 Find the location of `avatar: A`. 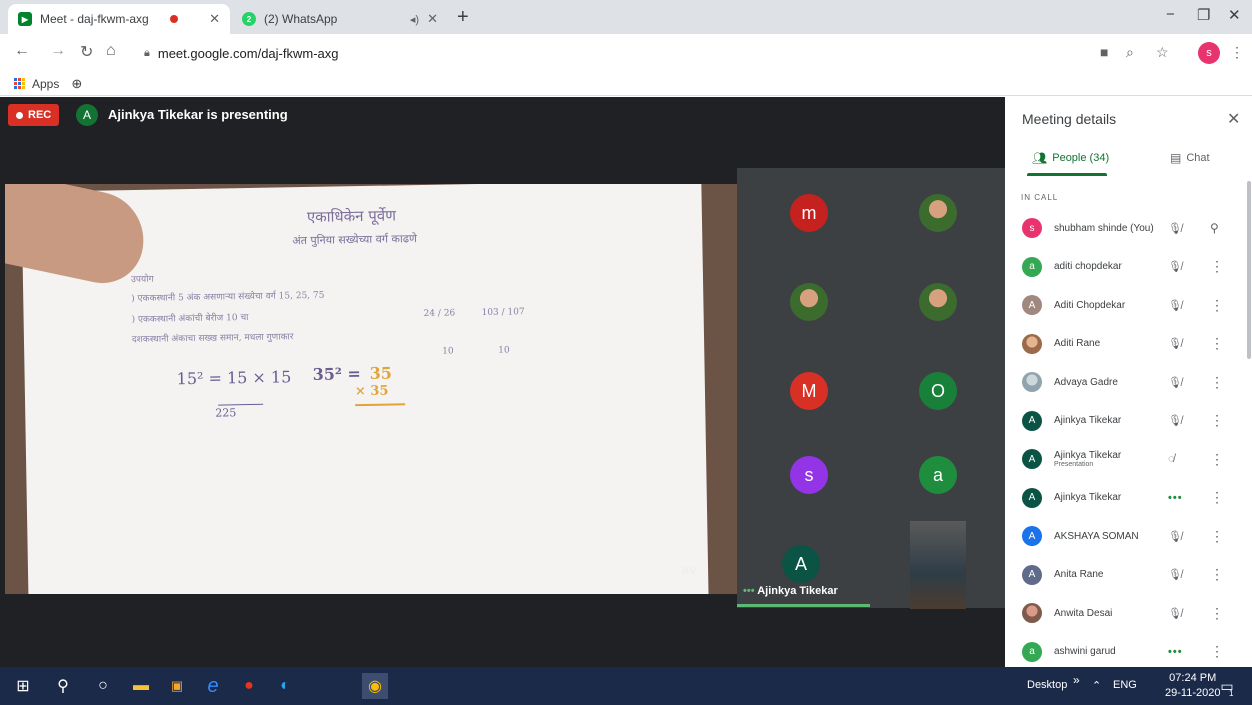

avatar: A is located at coordinates (1032, 305).